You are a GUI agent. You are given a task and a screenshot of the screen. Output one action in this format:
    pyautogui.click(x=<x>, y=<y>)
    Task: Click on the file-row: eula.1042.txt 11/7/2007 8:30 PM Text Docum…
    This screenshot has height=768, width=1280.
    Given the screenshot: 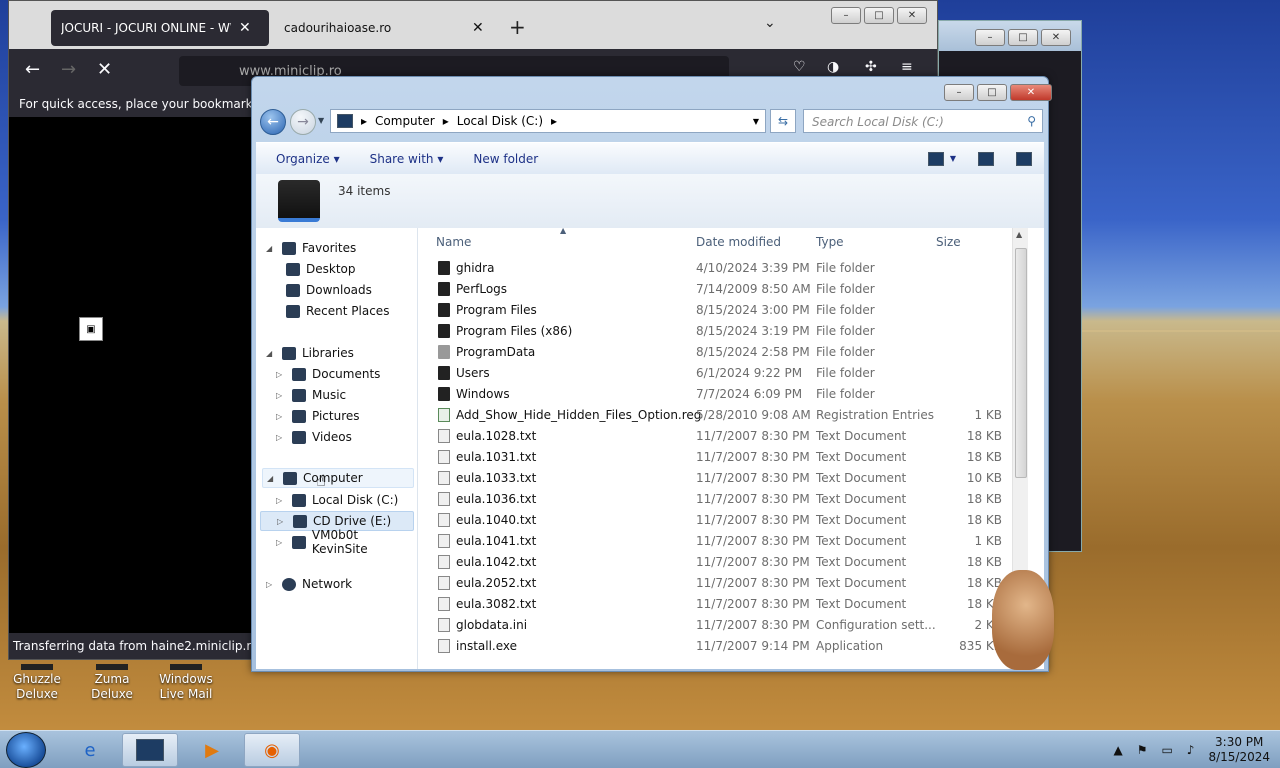 What is the action you would take?
    pyautogui.click(x=720, y=562)
    